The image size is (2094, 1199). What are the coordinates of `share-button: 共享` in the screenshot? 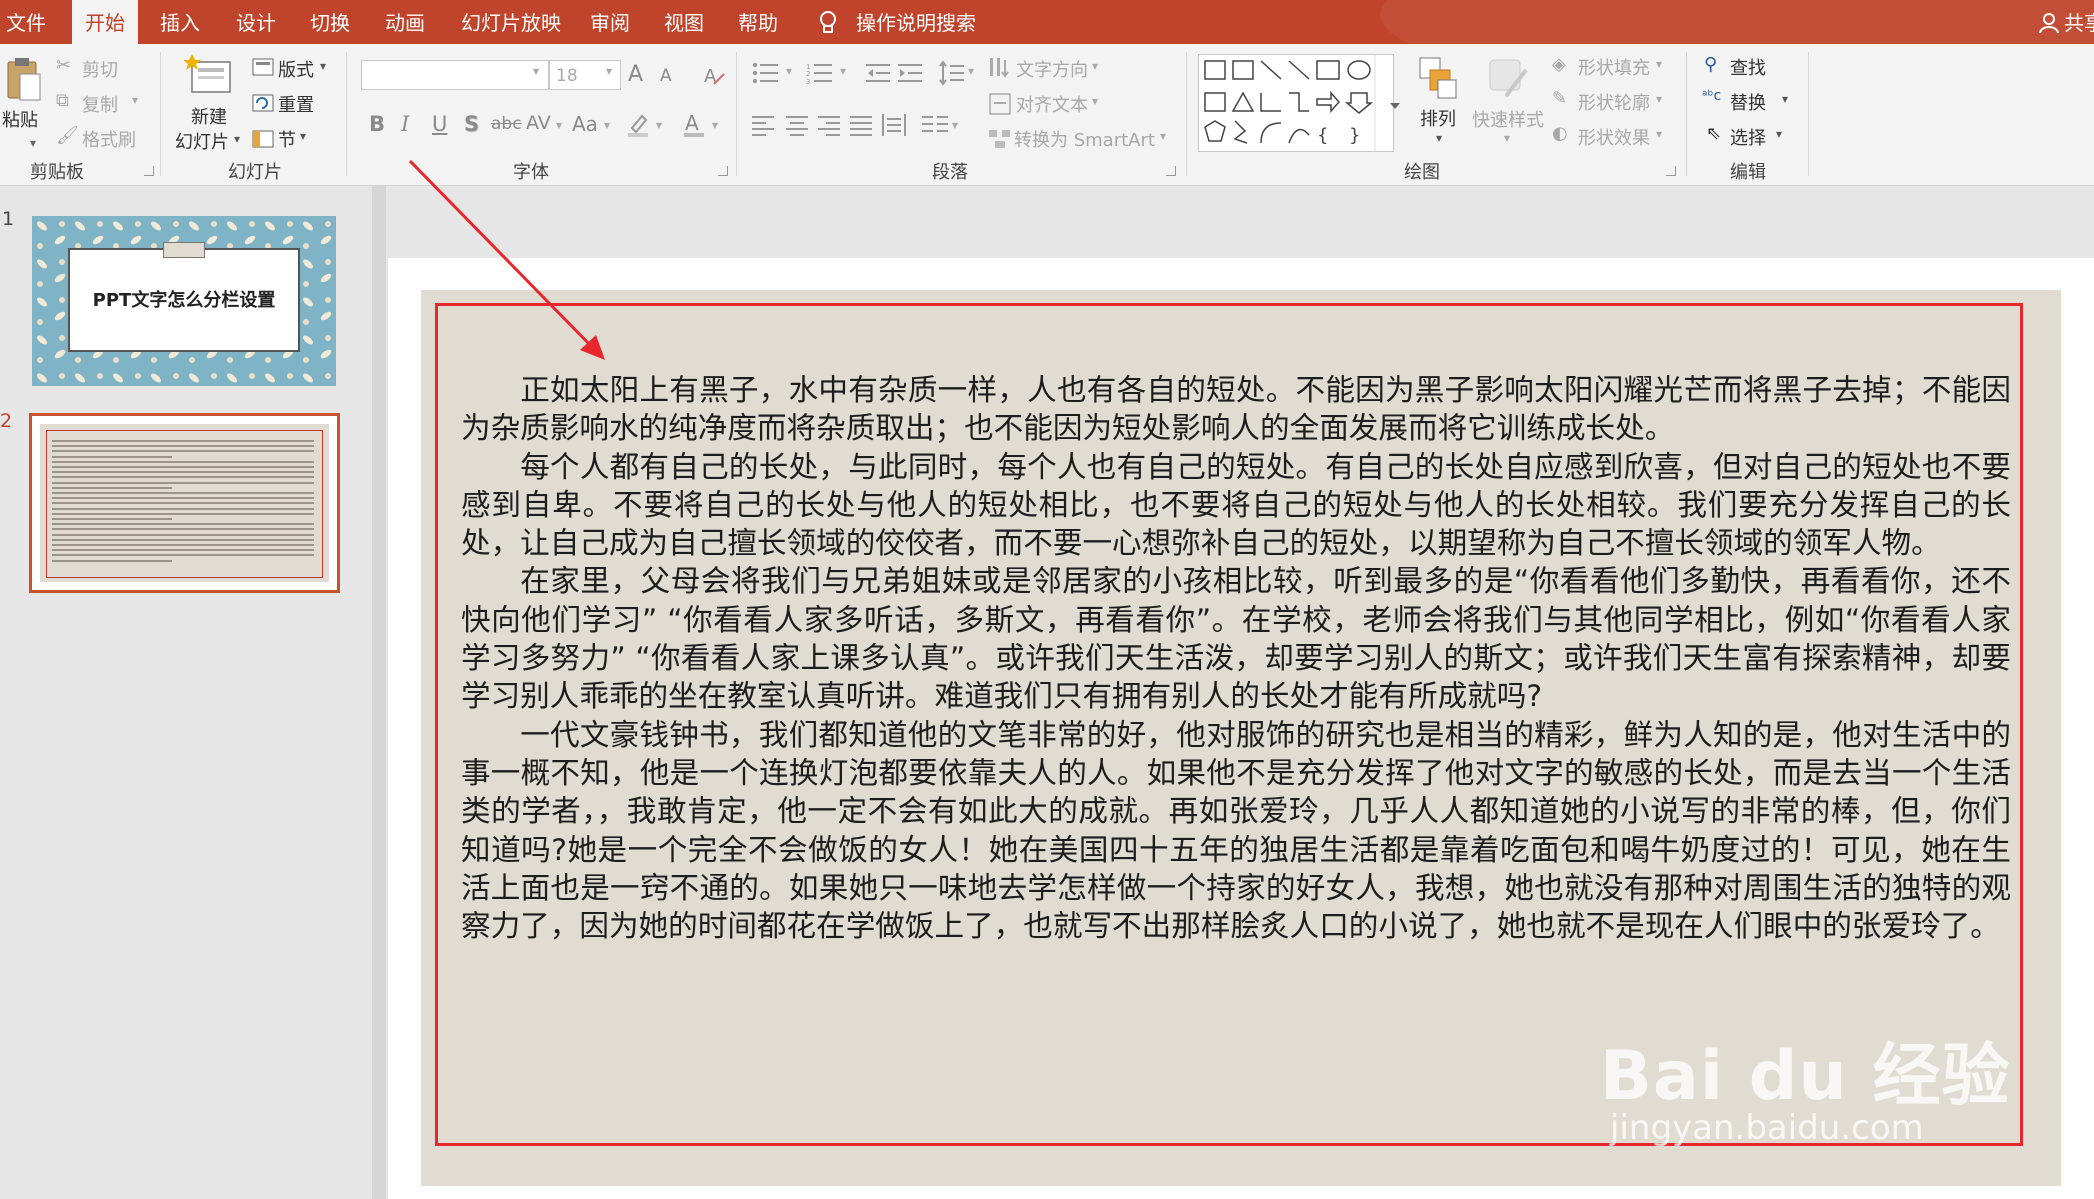 It's located at (2079, 22).